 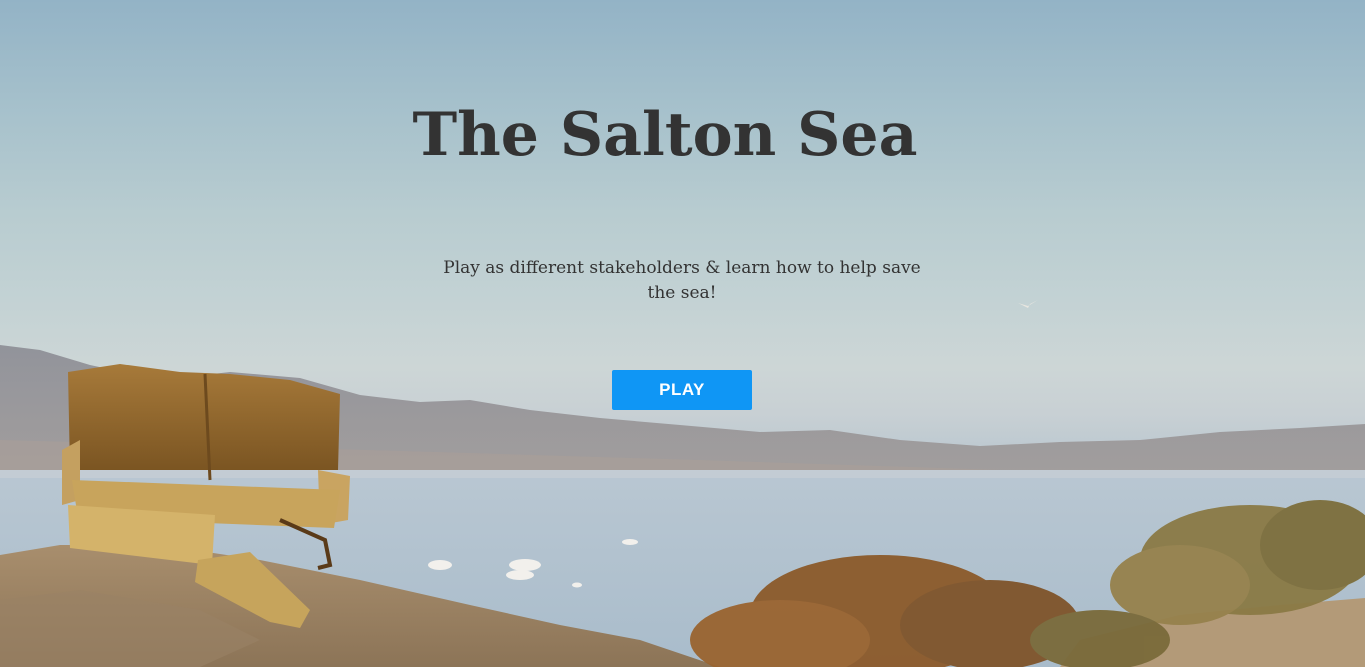 What do you see at coordinates (665, 135) in the screenshot?
I see `page-title: The Salton Sea` at bounding box center [665, 135].